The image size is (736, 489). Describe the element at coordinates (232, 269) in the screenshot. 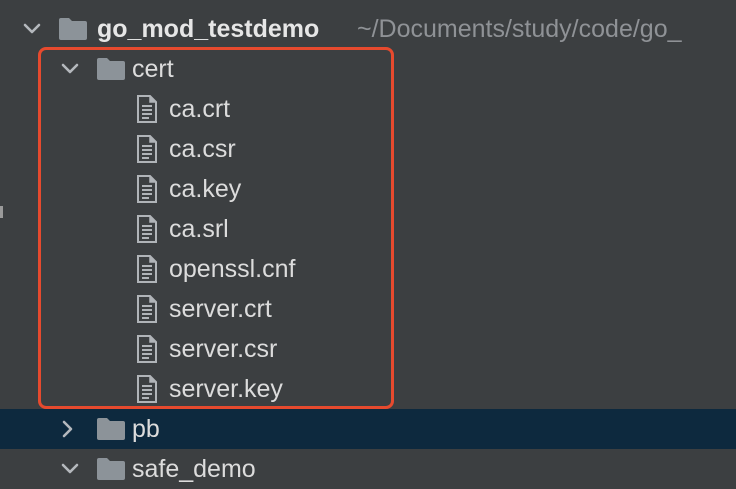

I see `file-label: openssl.cnf` at that location.